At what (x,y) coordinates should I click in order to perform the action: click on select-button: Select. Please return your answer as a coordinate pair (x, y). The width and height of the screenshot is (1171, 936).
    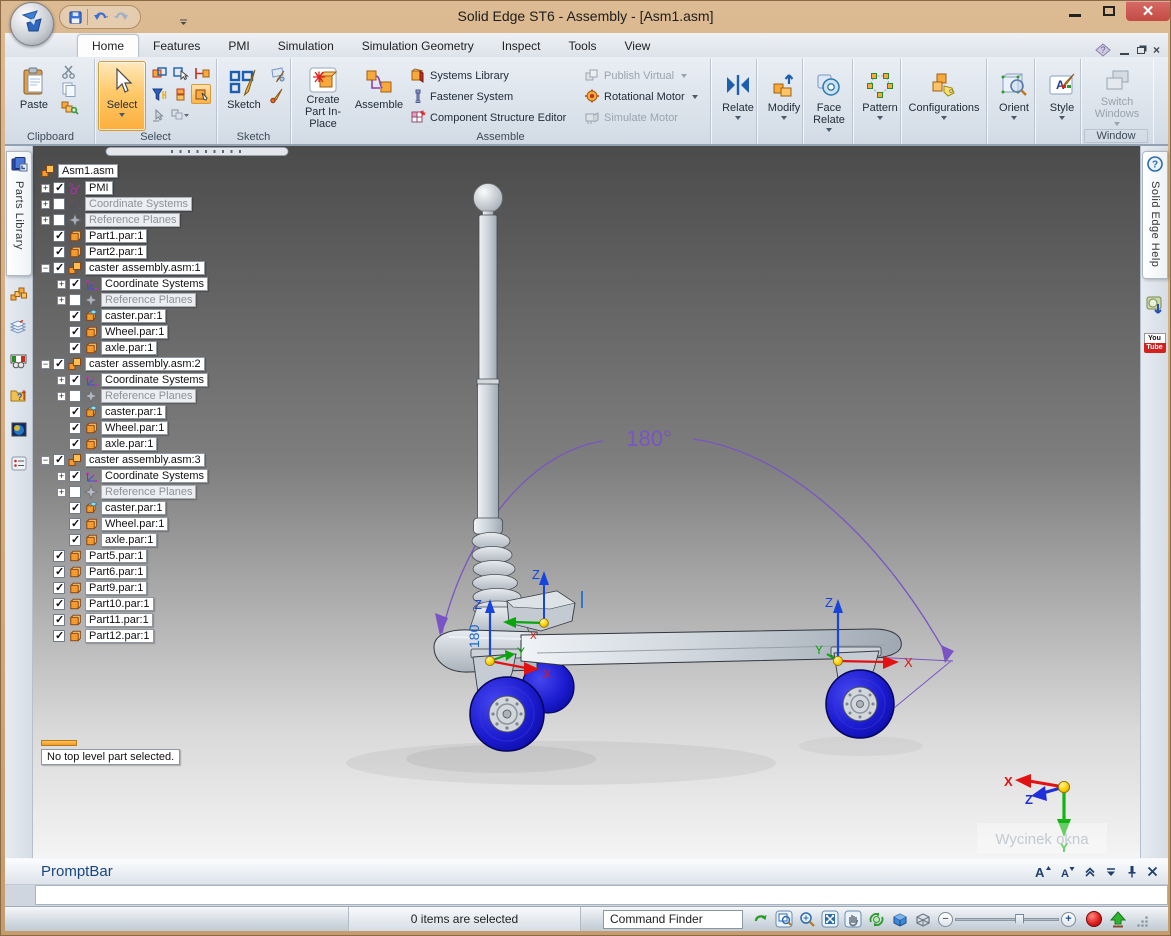
    Looking at the image, I should click on (122, 96).